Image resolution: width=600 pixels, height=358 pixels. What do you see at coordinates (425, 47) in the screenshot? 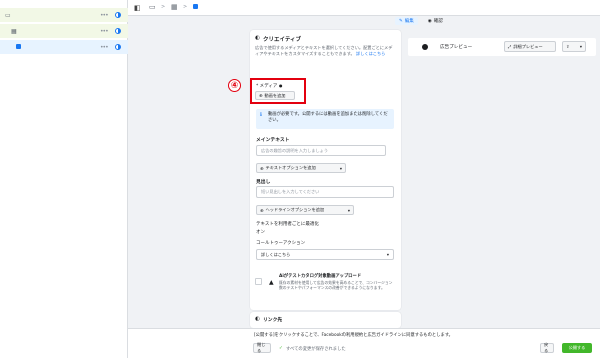
I see `toggle-dot-icon` at bounding box center [425, 47].